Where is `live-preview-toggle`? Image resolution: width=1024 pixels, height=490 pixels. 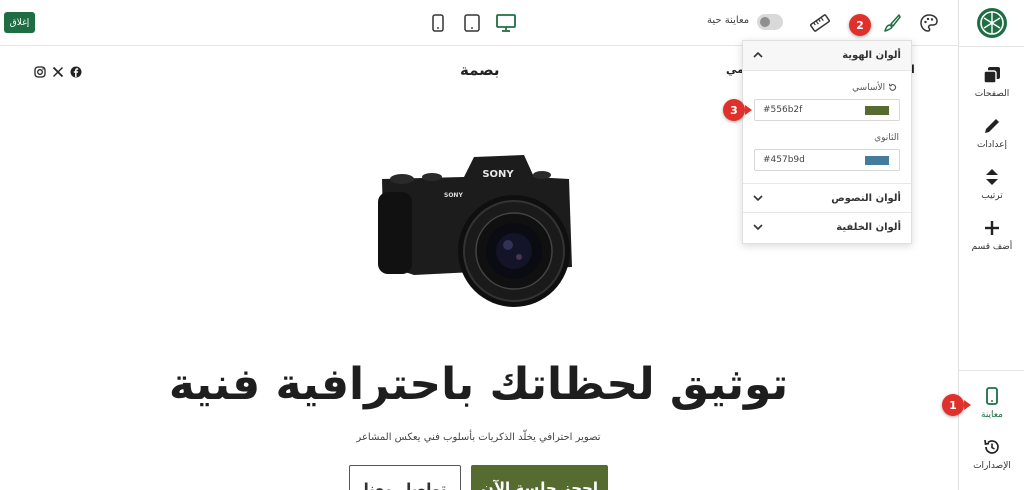 live-preview-toggle is located at coordinates (770, 22).